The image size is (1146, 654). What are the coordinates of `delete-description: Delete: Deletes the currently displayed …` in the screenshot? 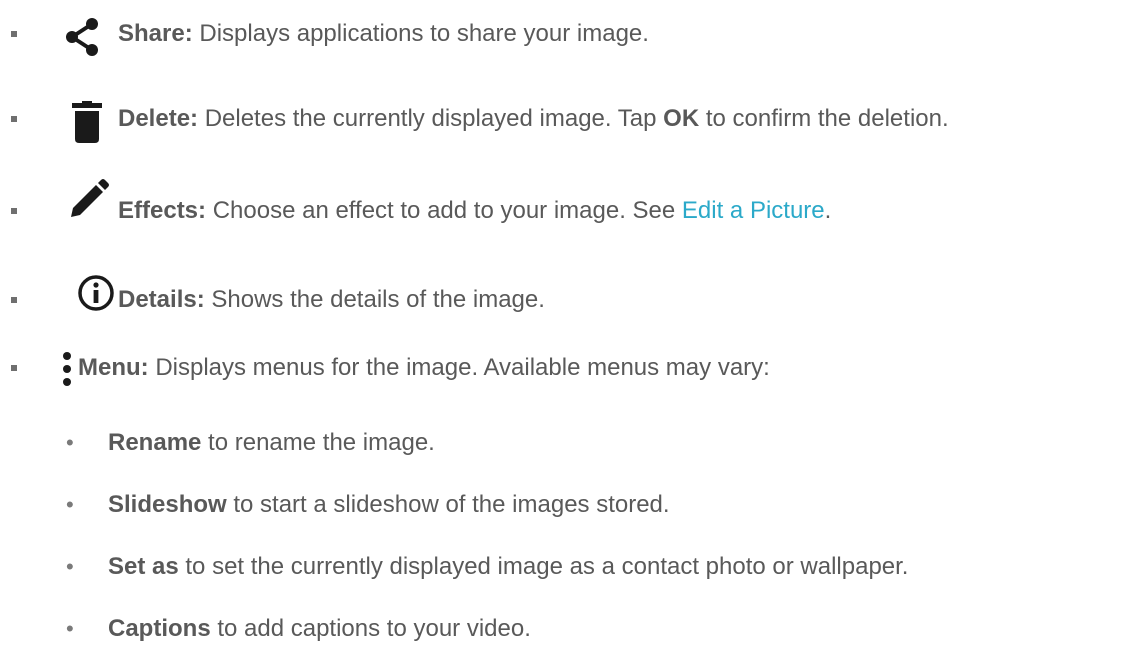 It's located at (533, 119).